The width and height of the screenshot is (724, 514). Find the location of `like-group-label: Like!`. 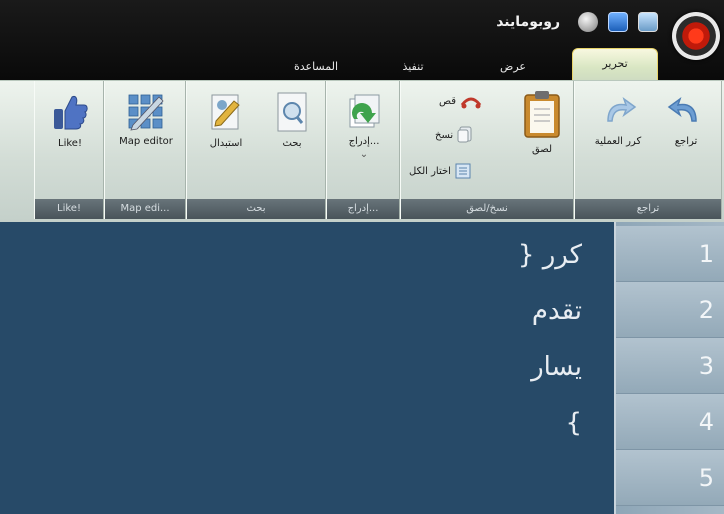

like-group-label: Like! is located at coordinates (69, 209).